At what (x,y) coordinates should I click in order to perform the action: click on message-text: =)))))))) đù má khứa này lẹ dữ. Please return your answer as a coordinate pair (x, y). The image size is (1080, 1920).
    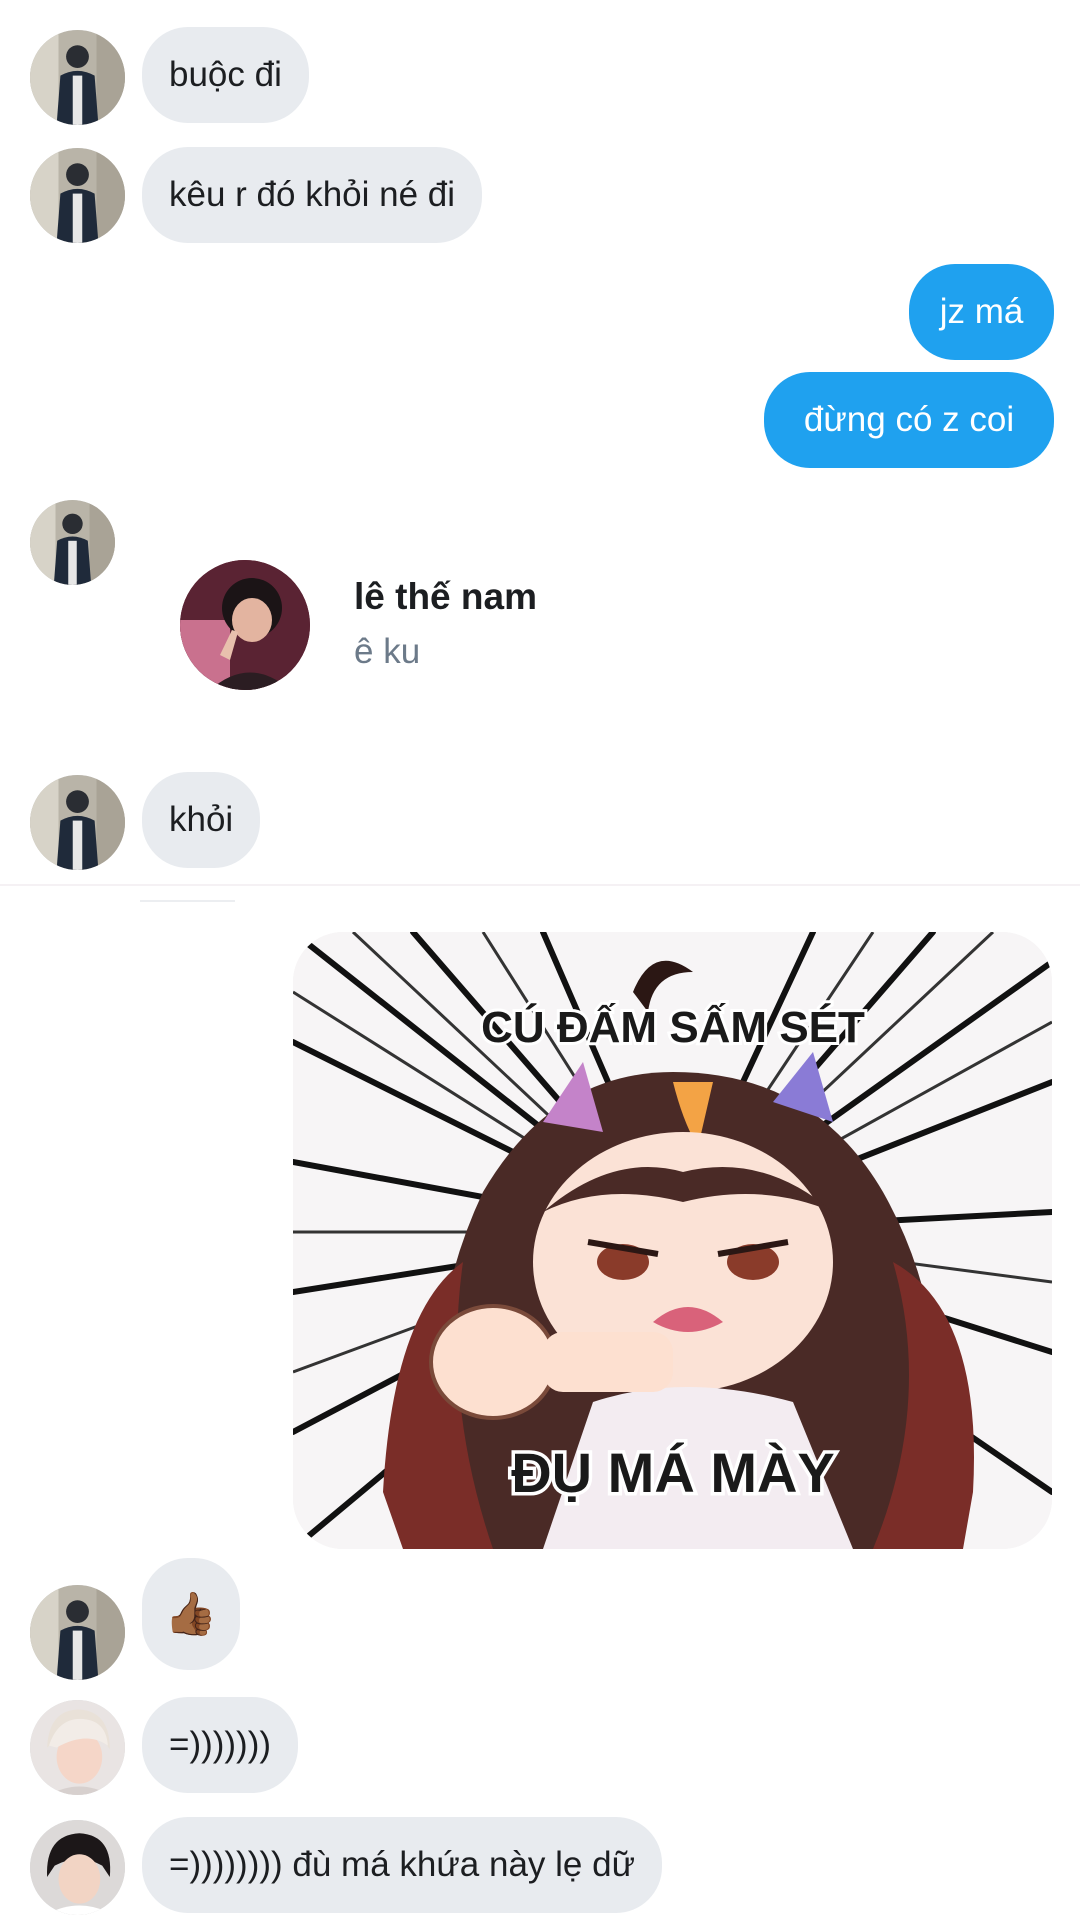
    Looking at the image, I should click on (402, 1864).